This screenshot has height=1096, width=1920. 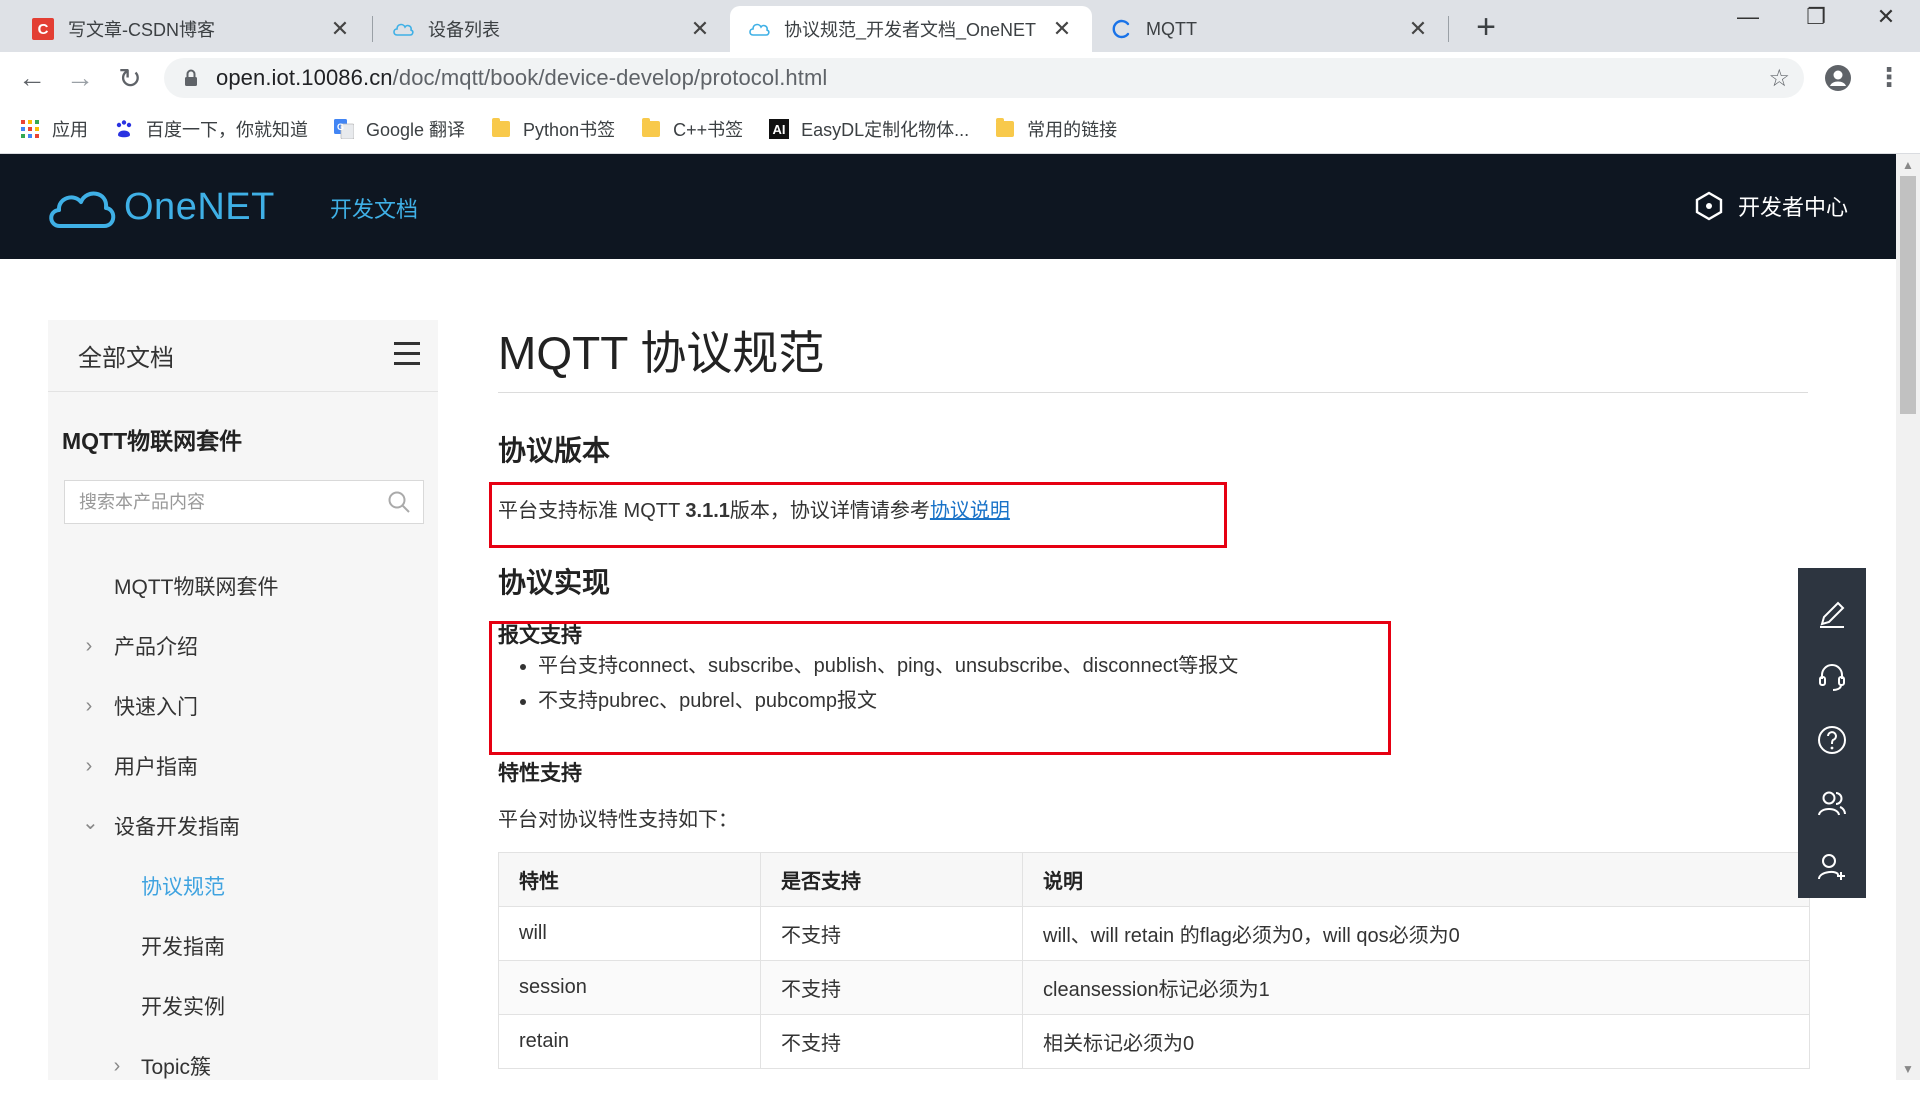 I want to click on sidebar-item-protocol-spec: 协议规范, so click(x=243, y=886).